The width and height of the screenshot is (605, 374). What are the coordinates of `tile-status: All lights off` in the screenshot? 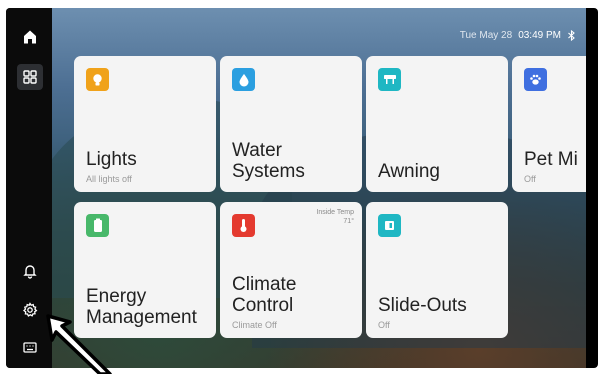 It's located at (109, 179).